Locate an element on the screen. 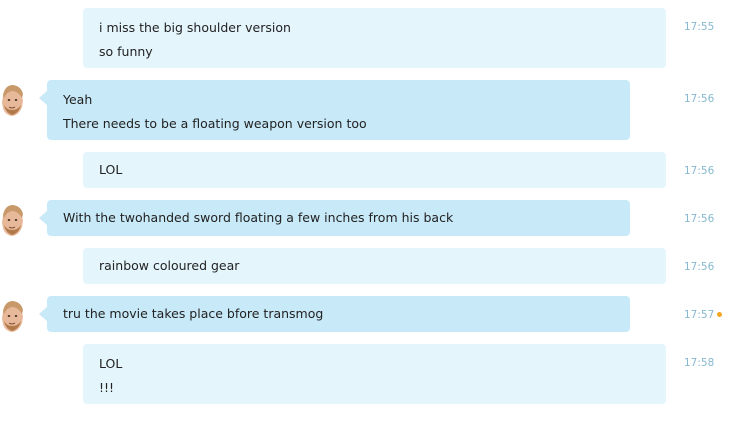 The width and height of the screenshot is (749, 445). message-bubble-incoming: tru the movie takes place bfore transmog is located at coordinates (334, 314).